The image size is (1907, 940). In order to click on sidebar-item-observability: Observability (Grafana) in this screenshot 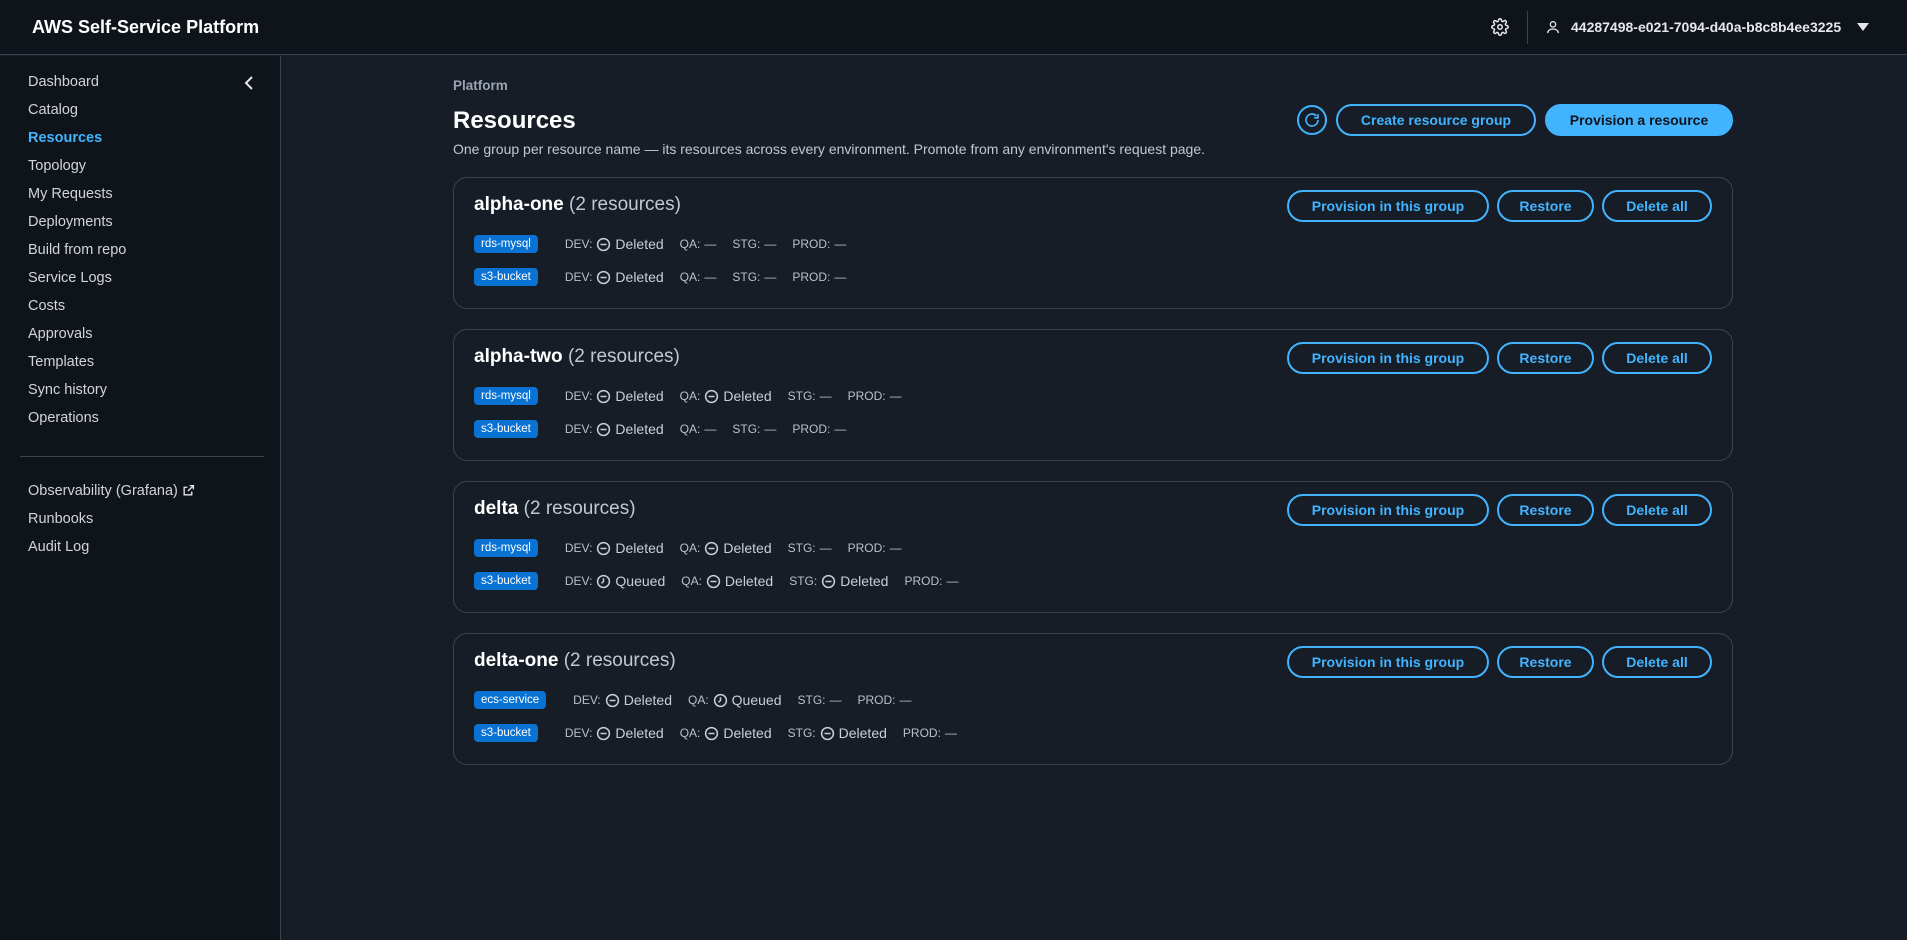, I will do `click(111, 496)`.